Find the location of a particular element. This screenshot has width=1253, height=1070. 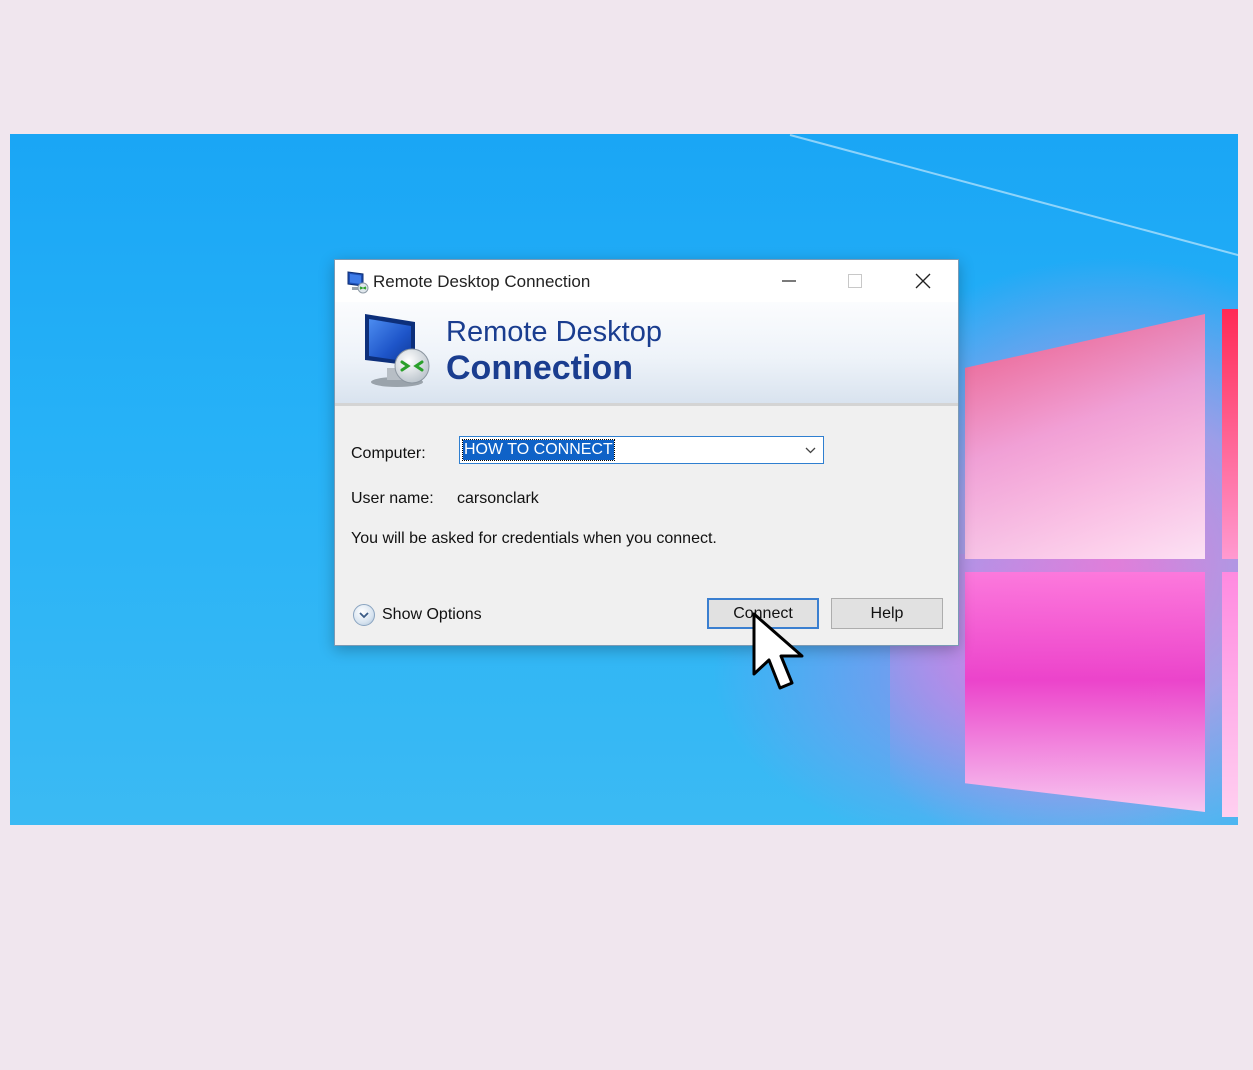

show-options-toggle: Show Options is located at coordinates (417, 615).